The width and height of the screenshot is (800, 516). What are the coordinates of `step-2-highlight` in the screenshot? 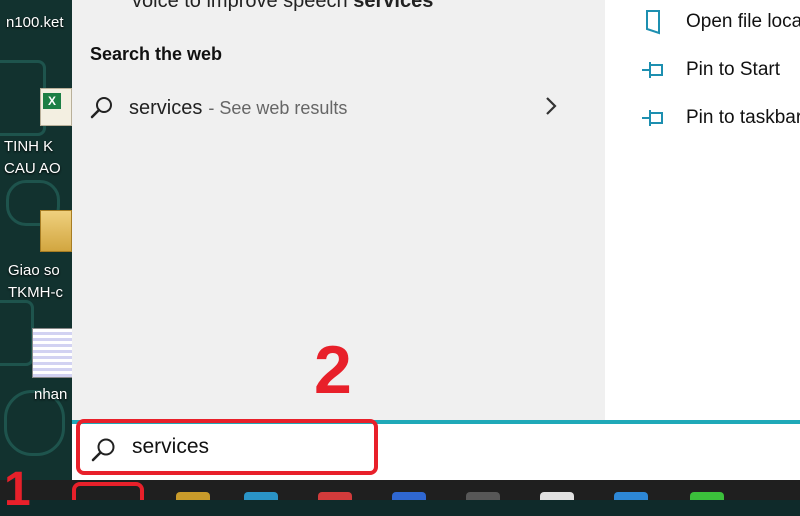 It's located at (227, 447).